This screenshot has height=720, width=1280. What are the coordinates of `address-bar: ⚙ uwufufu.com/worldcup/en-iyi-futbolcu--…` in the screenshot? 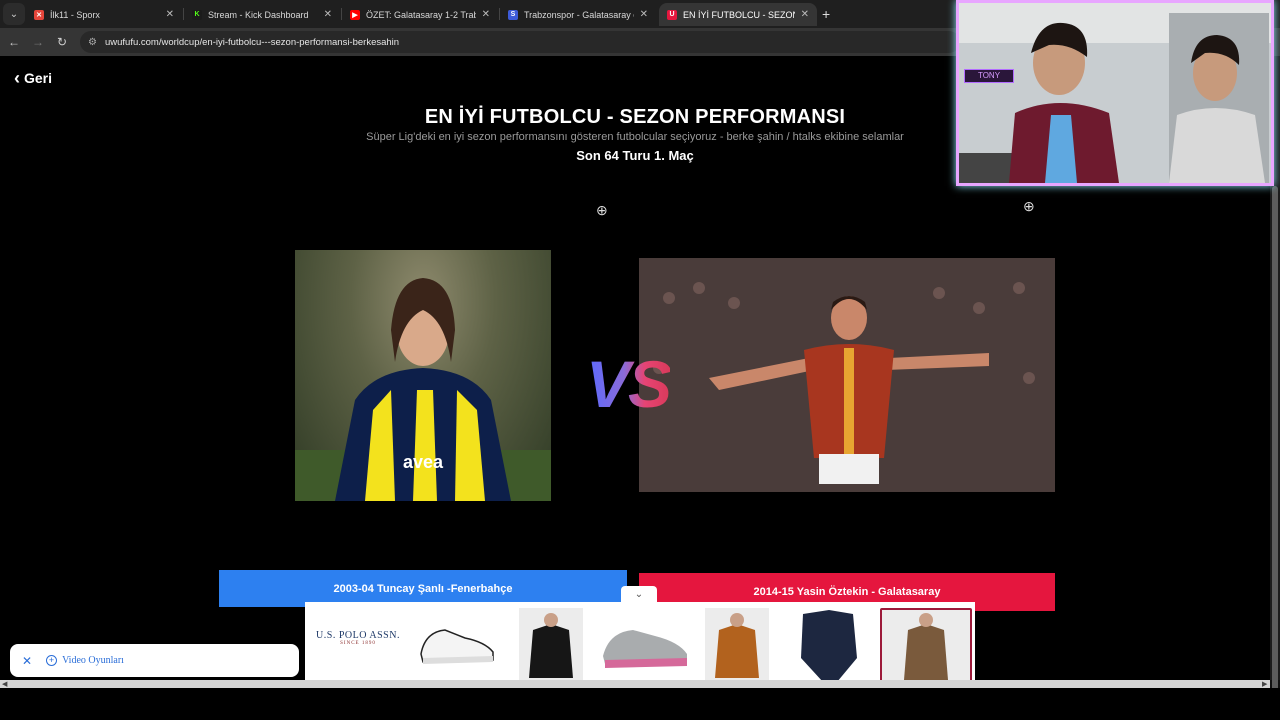 It's located at (520, 42).